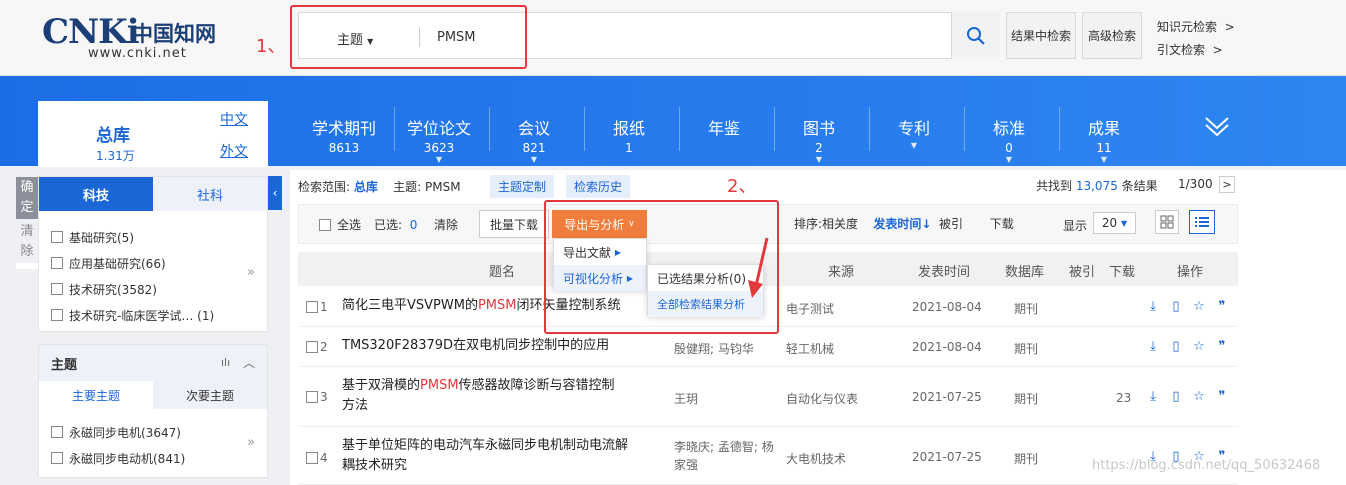 This screenshot has width=1346, height=485. Describe the element at coordinates (1190, 49) in the screenshot. I see `citation-search-link: 引文检索 >` at that location.